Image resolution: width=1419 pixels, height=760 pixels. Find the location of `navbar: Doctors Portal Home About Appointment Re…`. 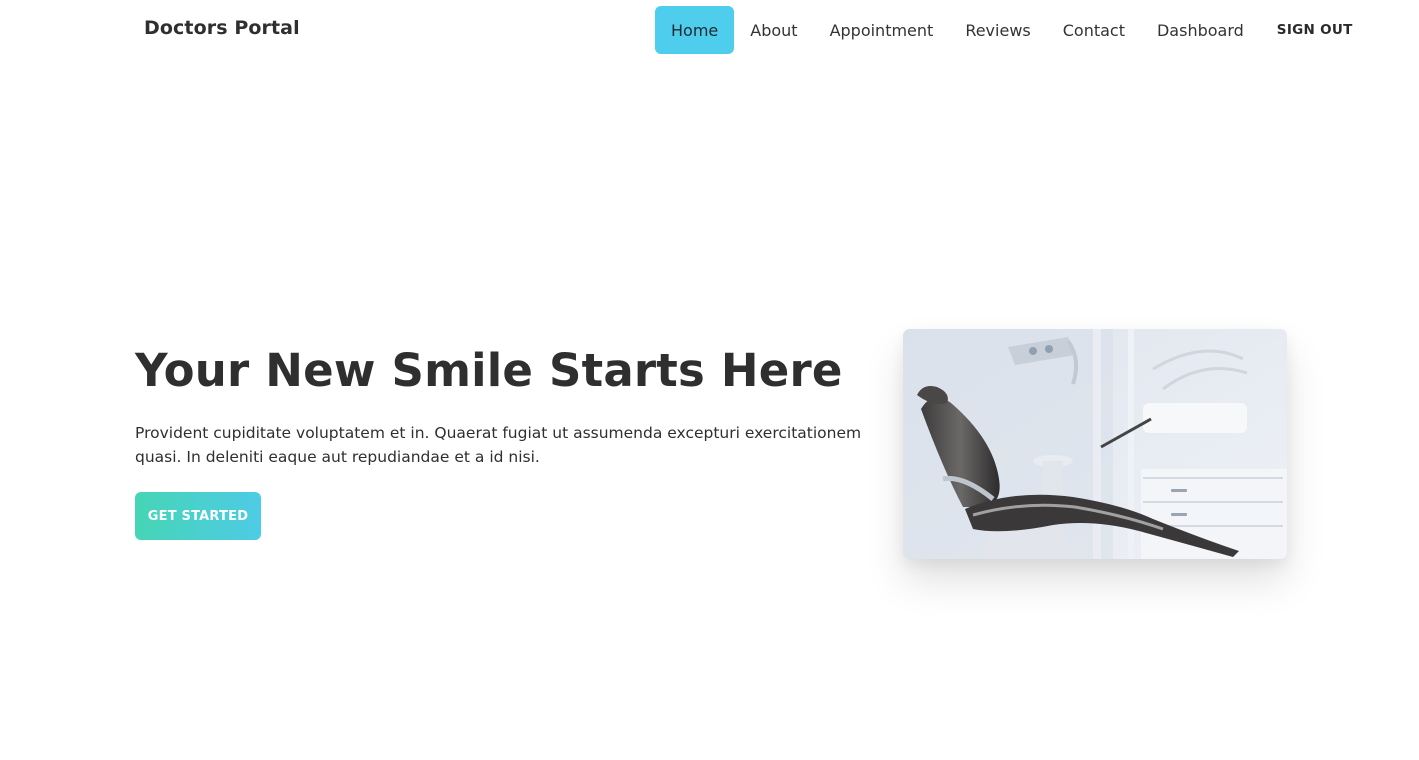

navbar: Doctors Portal Home About Appointment Re… is located at coordinates (709, 30).